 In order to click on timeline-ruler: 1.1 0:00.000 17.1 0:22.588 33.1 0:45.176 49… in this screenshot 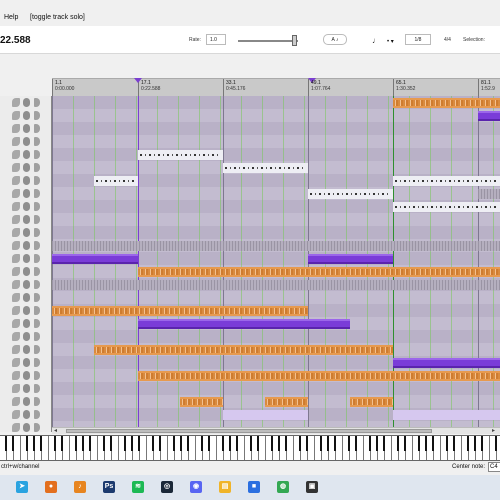, I will do `click(276, 87)`.